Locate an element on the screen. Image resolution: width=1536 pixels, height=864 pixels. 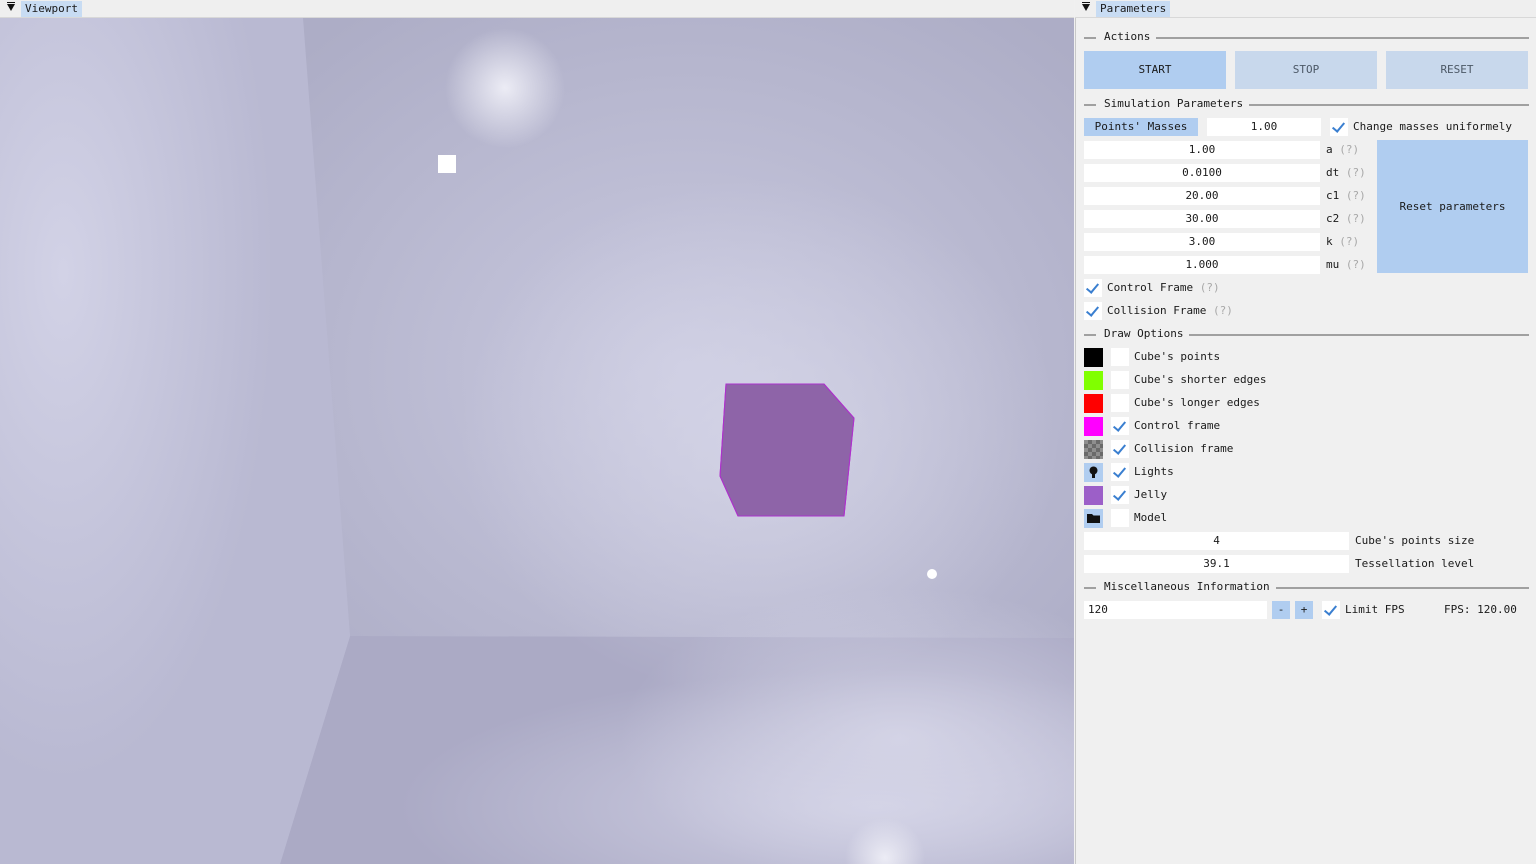
jelly-label: Jelly is located at coordinates (1151, 494).